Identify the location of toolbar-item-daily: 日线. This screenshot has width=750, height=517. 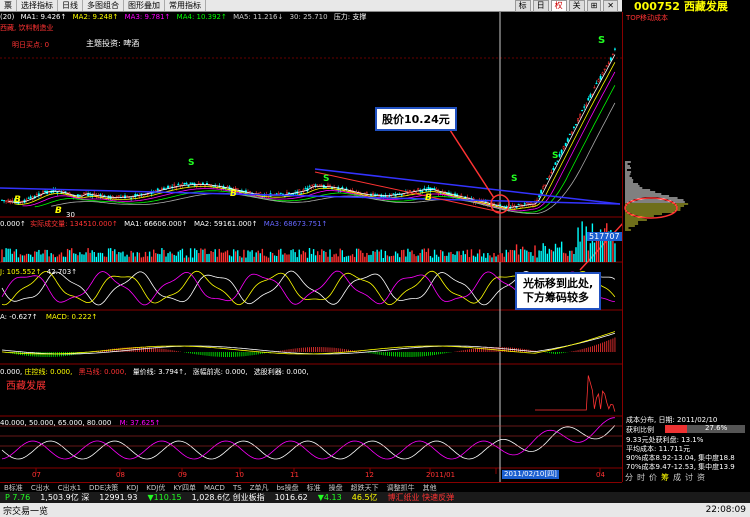
(70, 5).